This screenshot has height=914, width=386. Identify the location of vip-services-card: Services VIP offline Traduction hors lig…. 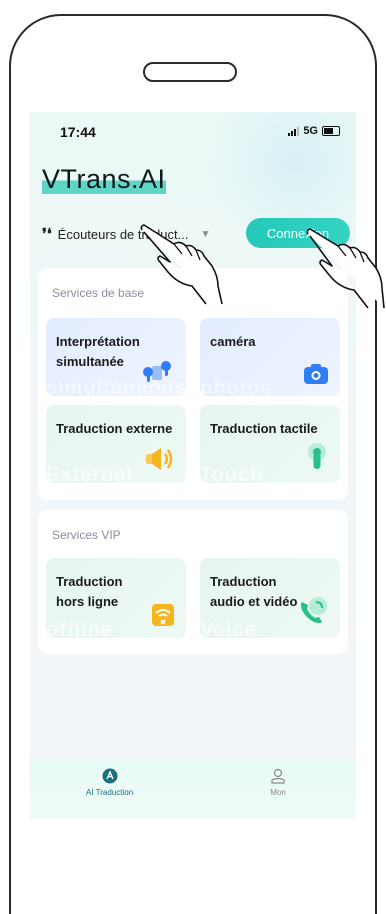
(193, 582).